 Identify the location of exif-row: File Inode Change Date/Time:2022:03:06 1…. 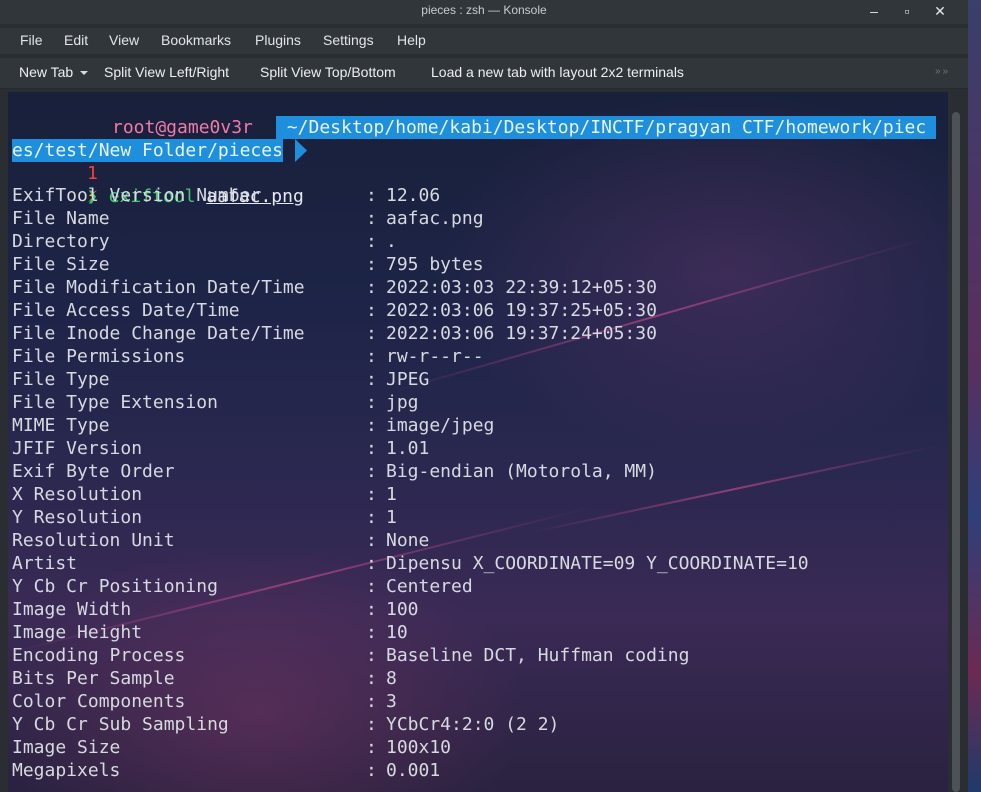
(334, 333).